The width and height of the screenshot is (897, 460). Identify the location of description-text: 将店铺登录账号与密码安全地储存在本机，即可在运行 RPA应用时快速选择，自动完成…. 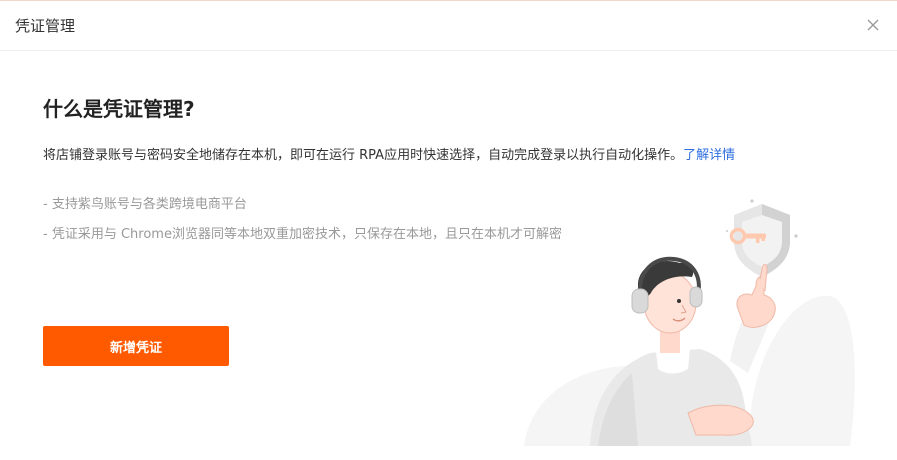
(389, 156).